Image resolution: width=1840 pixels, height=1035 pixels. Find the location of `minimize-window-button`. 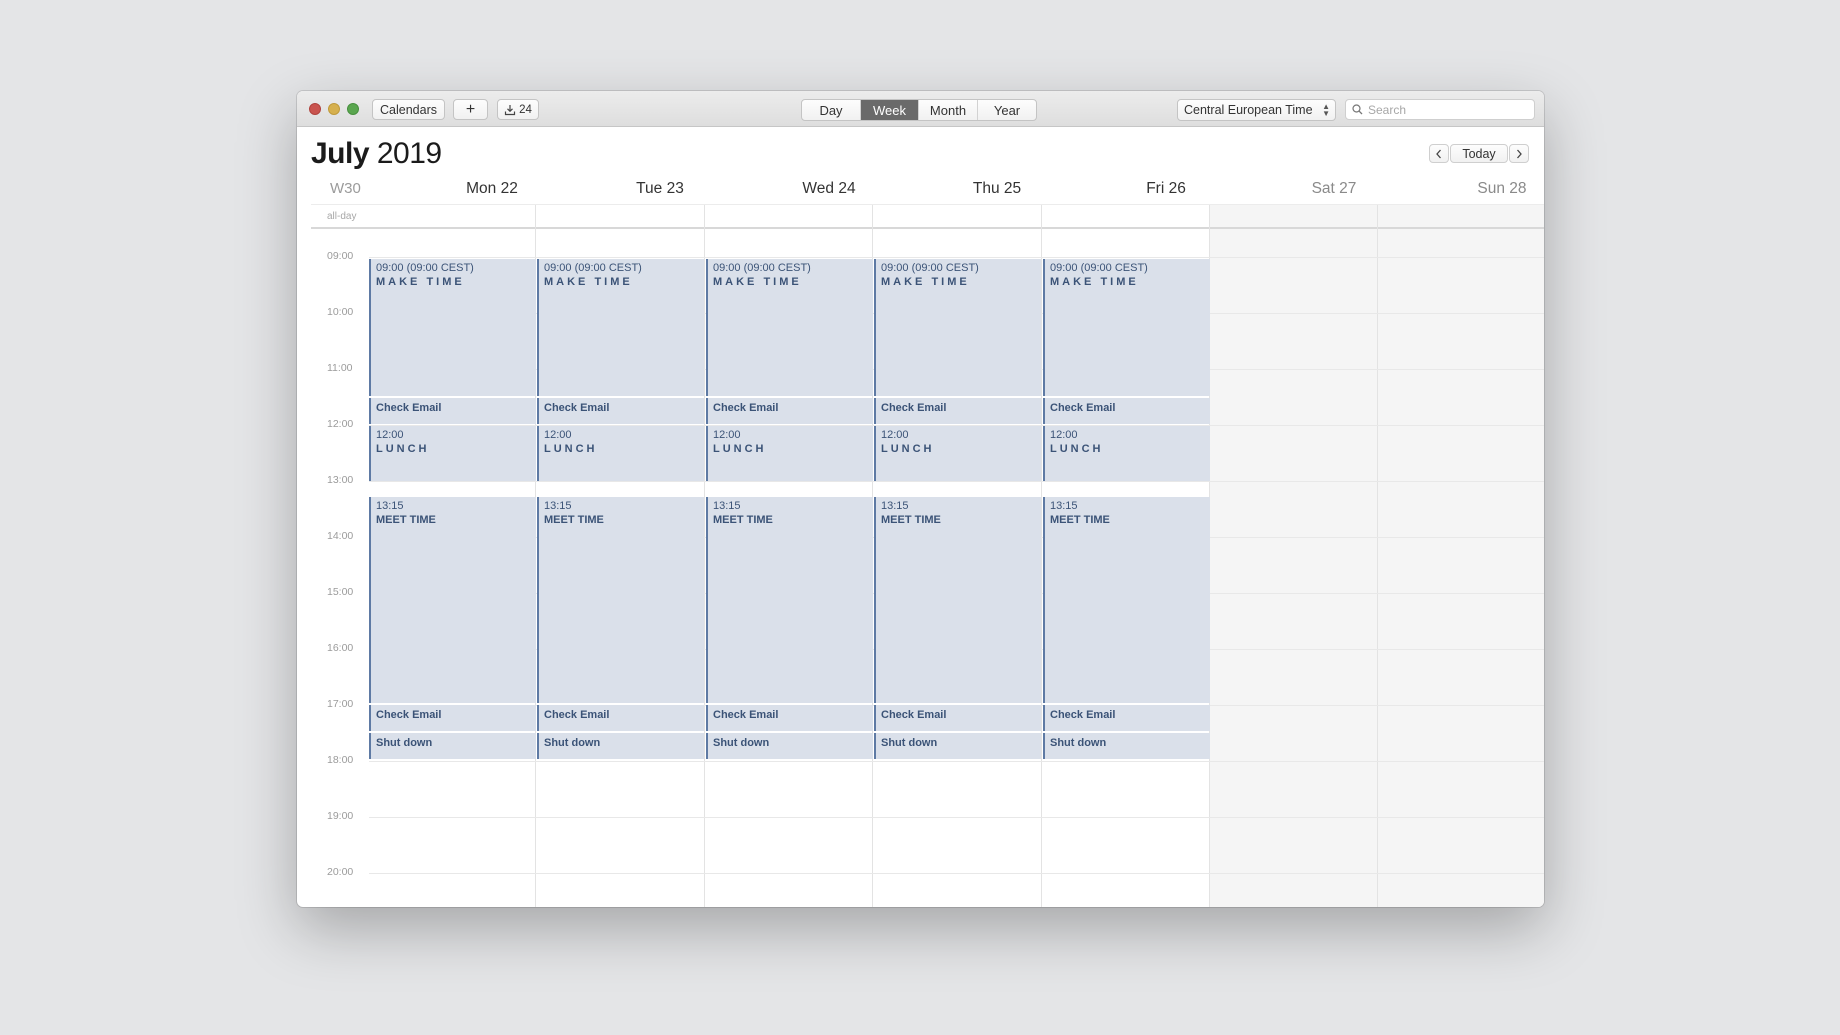

minimize-window-button is located at coordinates (334, 109).